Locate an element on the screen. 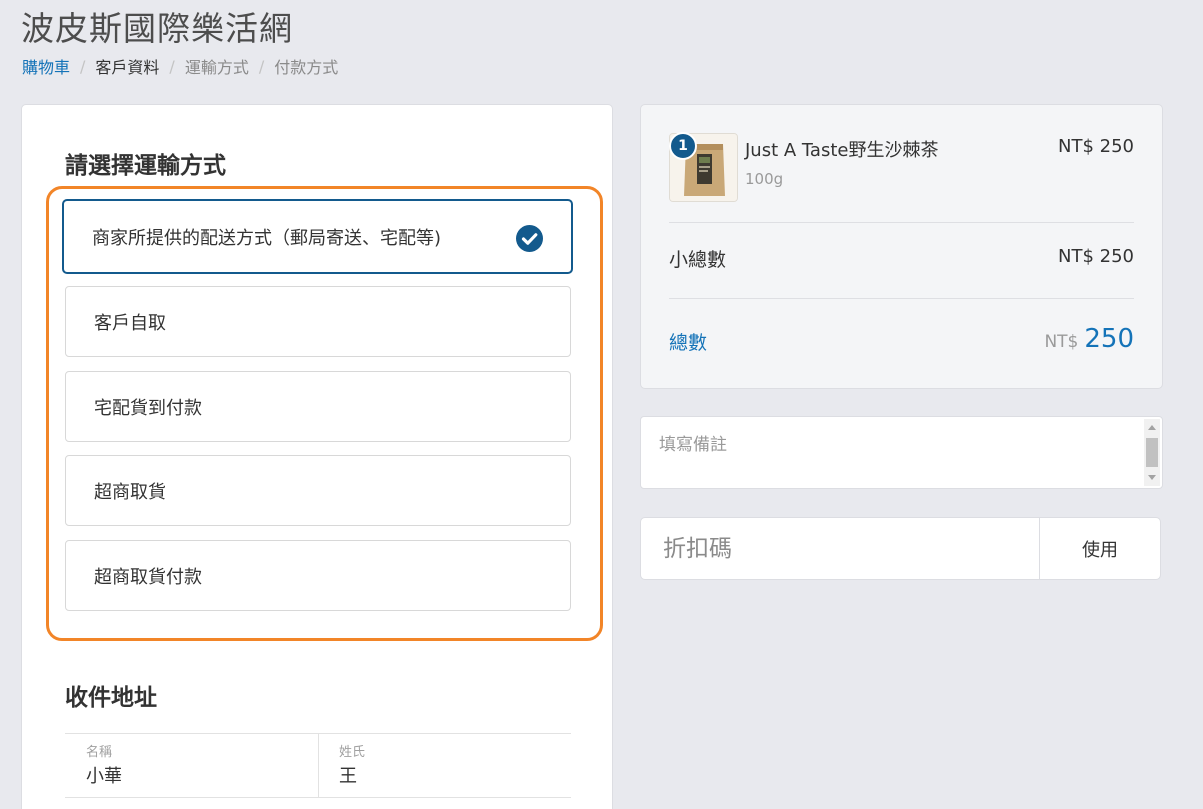 The image size is (1203, 809). shipping-option-store-pickup: 超商取貨 is located at coordinates (318, 490).